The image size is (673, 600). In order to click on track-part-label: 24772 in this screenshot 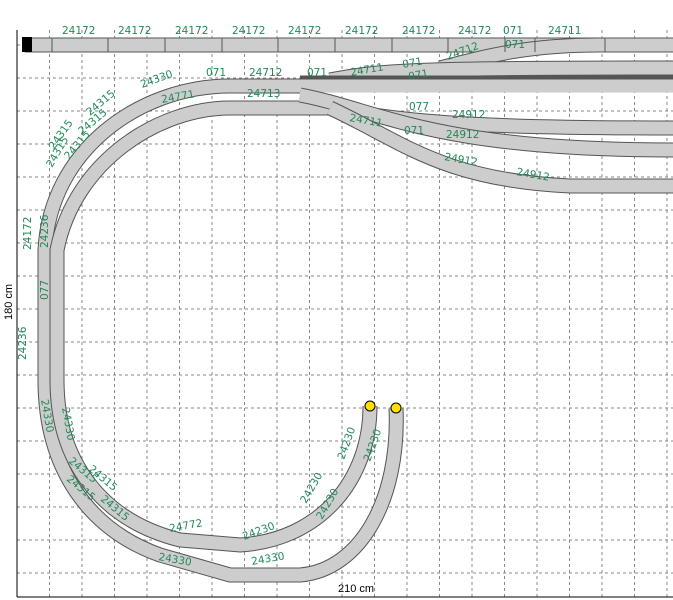, I will do `click(185, 526)`.